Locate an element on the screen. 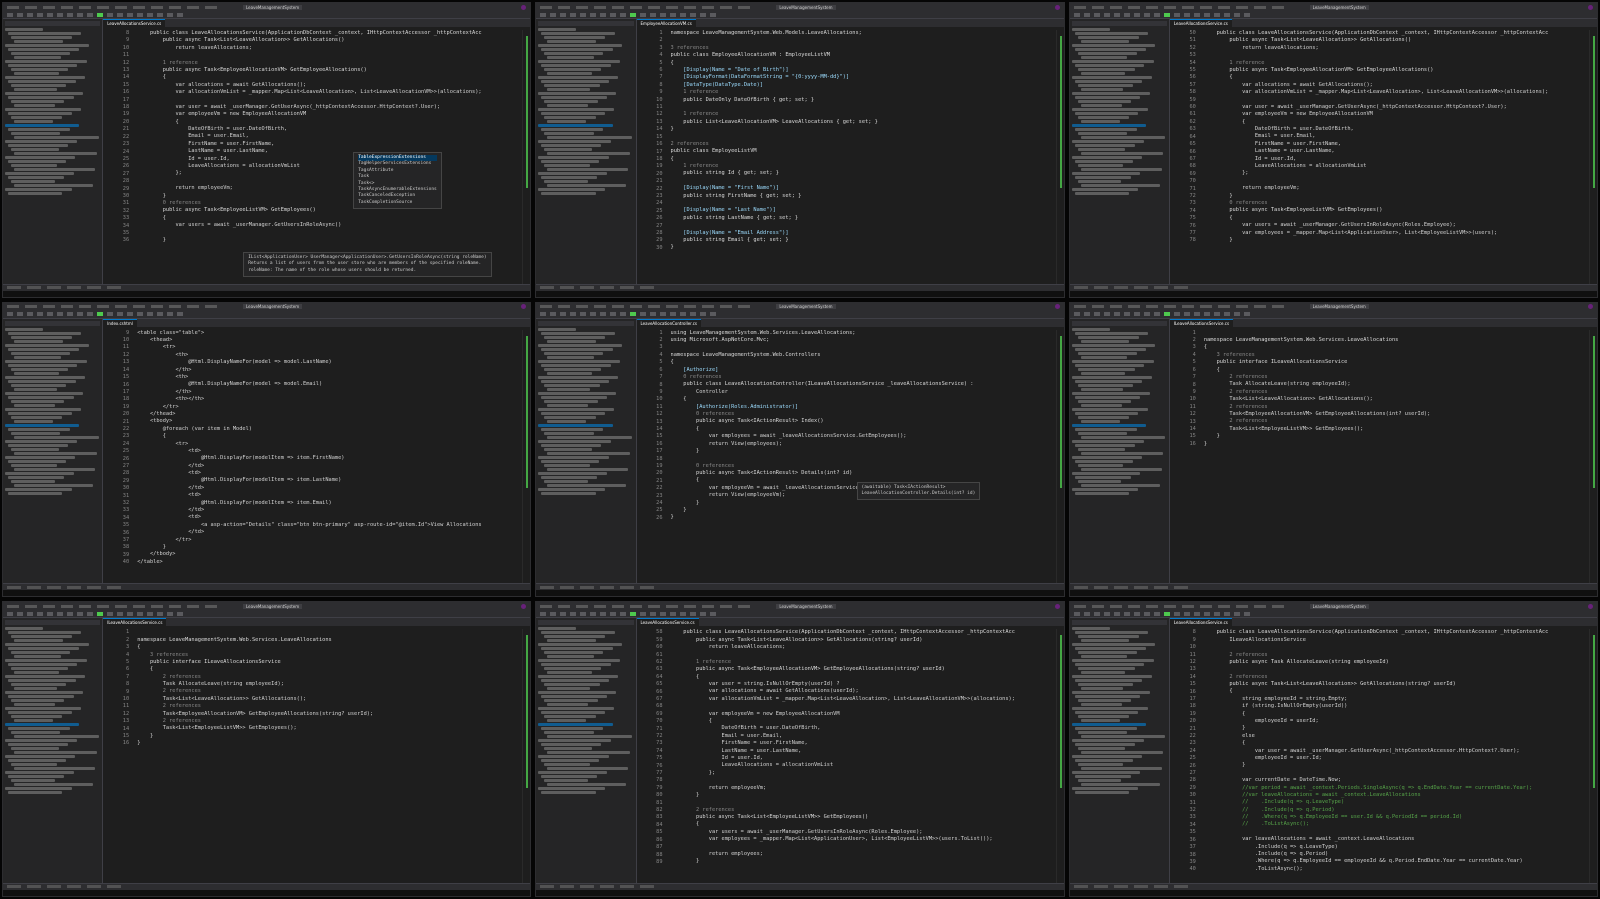  scrollbar is located at coordinates (1059, 157).